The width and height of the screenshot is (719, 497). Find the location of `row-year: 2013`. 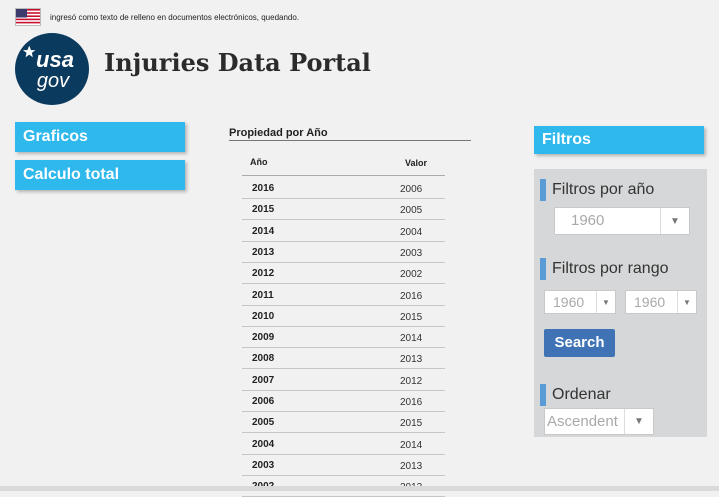

row-year: 2013 is located at coordinates (263, 252).